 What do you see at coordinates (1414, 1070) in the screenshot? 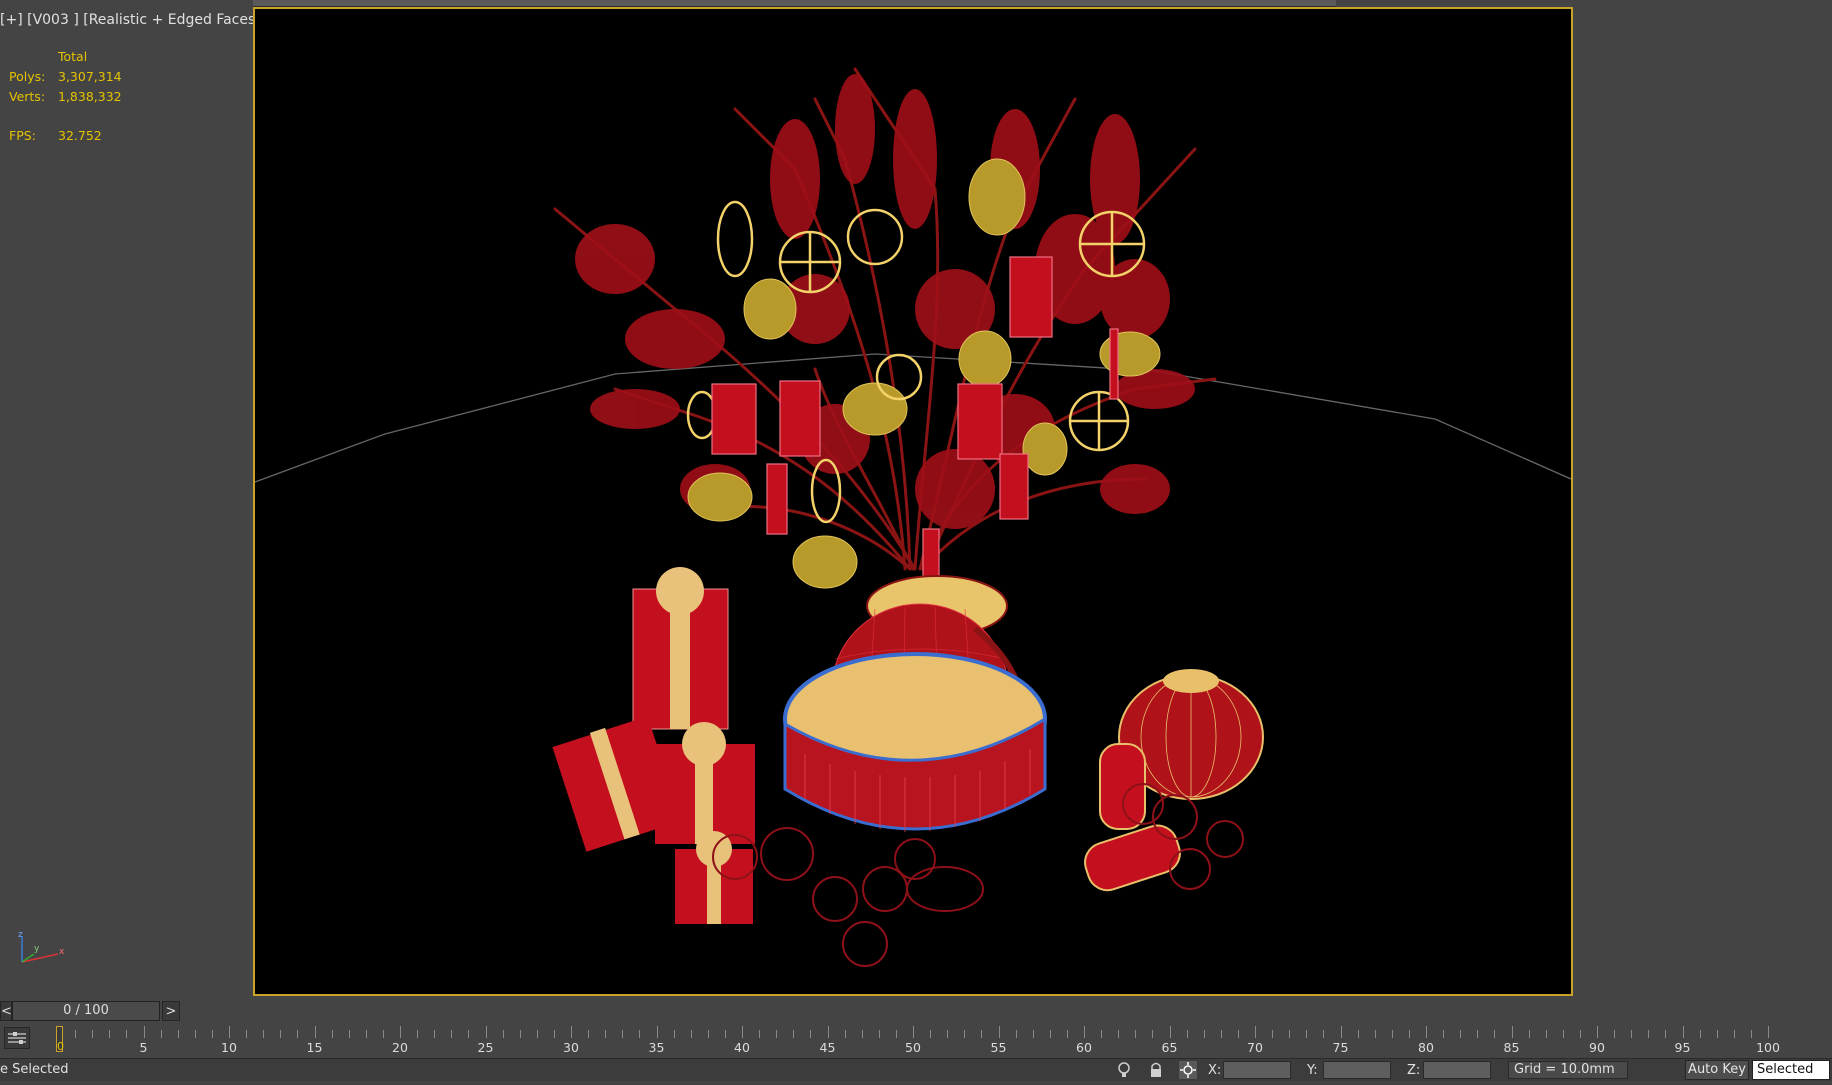
I see `coord-z-label: Z:` at bounding box center [1414, 1070].